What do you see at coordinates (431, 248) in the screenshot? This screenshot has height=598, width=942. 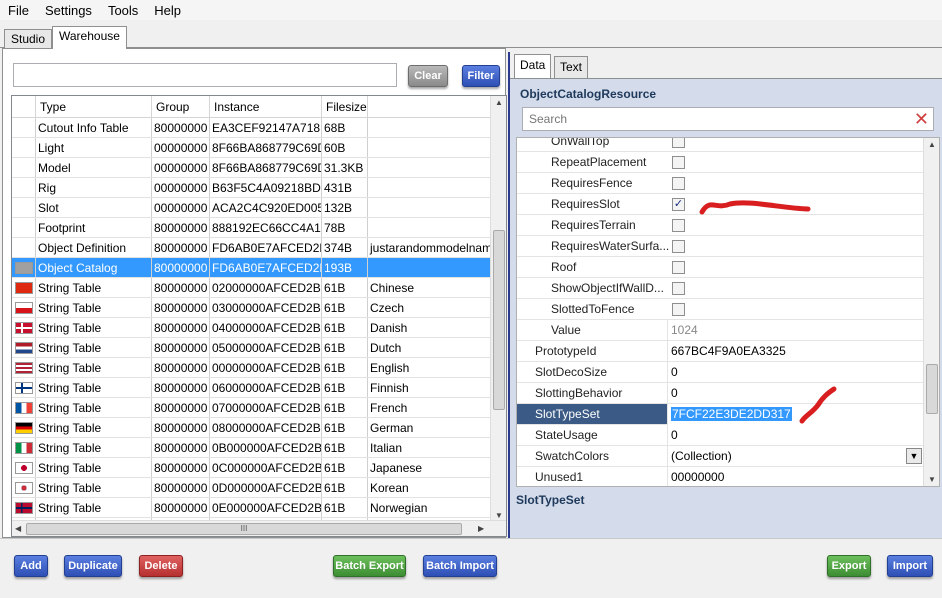 I see `cell-name: justarandommodelnam` at bounding box center [431, 248].